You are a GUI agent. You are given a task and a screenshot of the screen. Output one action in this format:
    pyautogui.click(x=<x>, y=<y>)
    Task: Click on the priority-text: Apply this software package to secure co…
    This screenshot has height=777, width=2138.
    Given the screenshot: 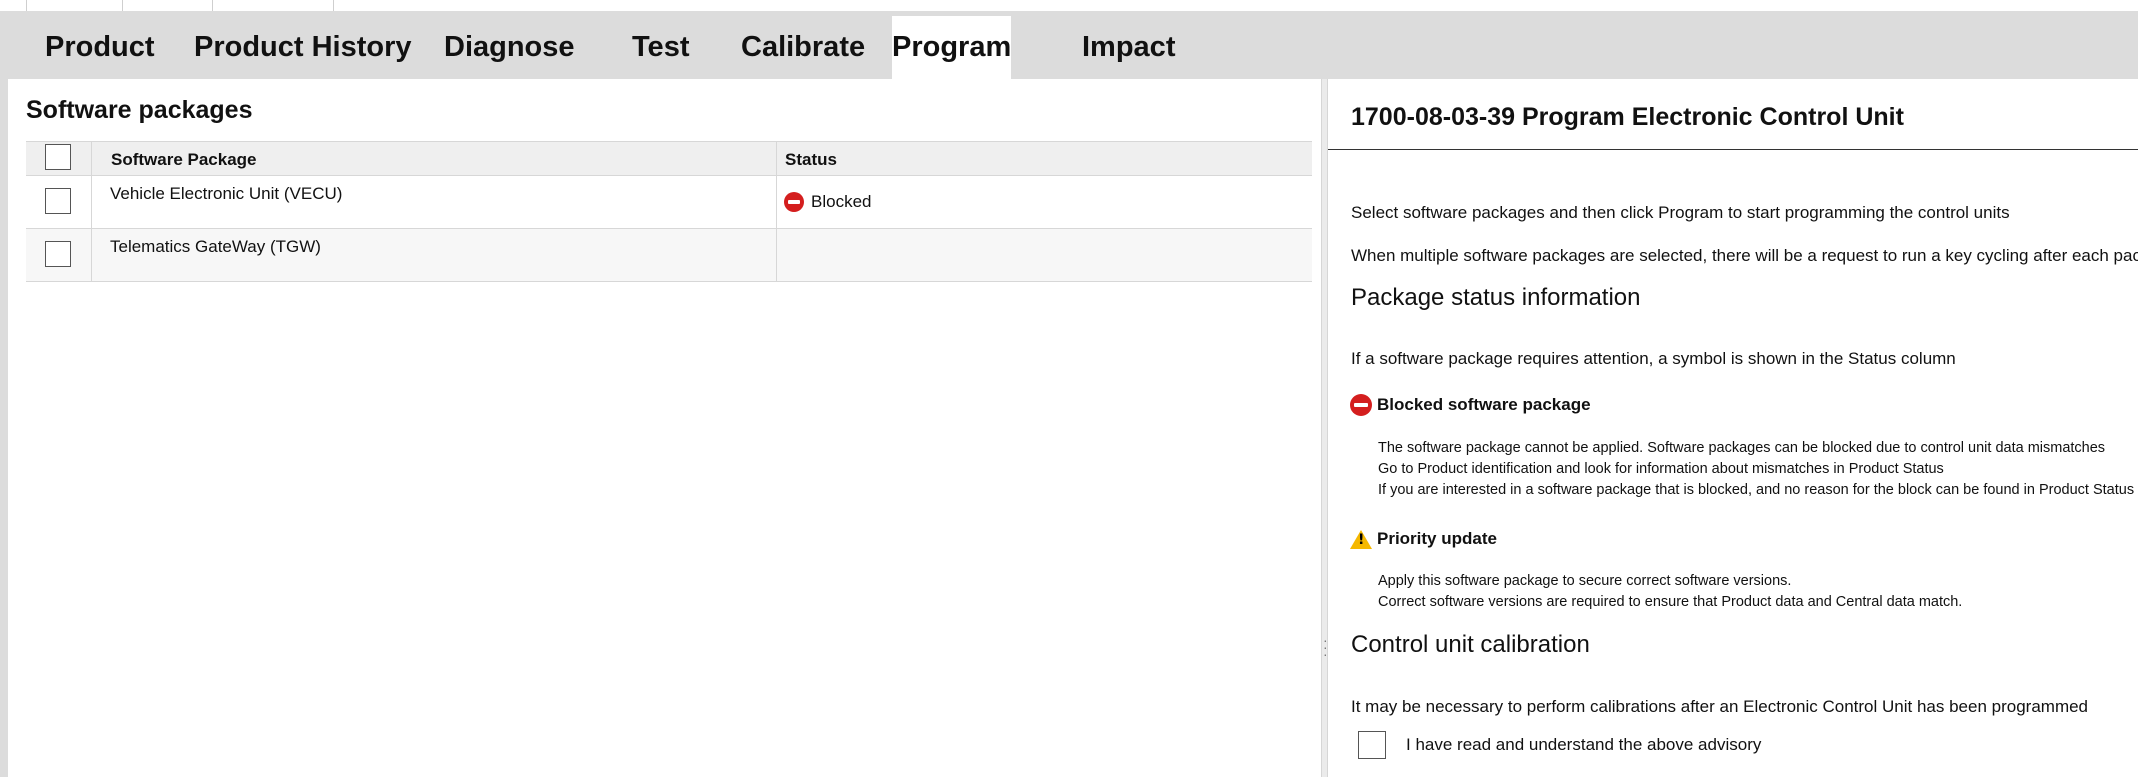 What is the action you would take?
    pyautogui.click(x=1585, y=581)
    